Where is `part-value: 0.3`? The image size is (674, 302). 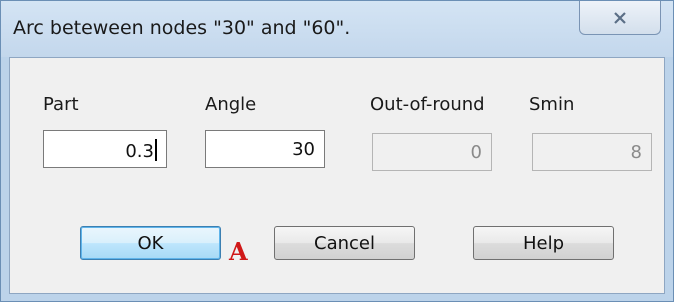 part-value: 0.3 is located at coordinates (139, 151).